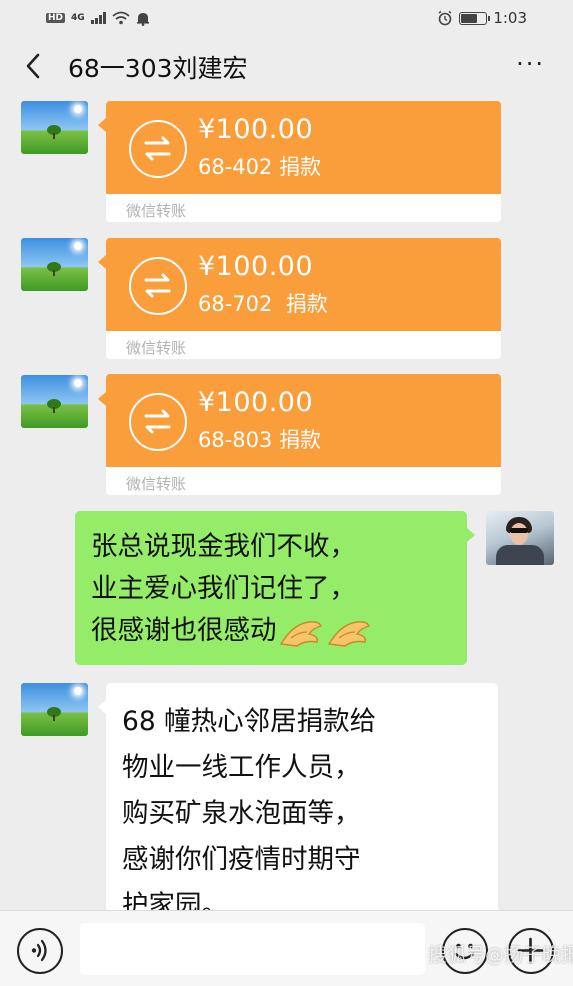  What do you see at coordinates (260, 440) in the screenshot?
I see `transfer-note: 68-803 捐款` at bounding box center [260, 440].